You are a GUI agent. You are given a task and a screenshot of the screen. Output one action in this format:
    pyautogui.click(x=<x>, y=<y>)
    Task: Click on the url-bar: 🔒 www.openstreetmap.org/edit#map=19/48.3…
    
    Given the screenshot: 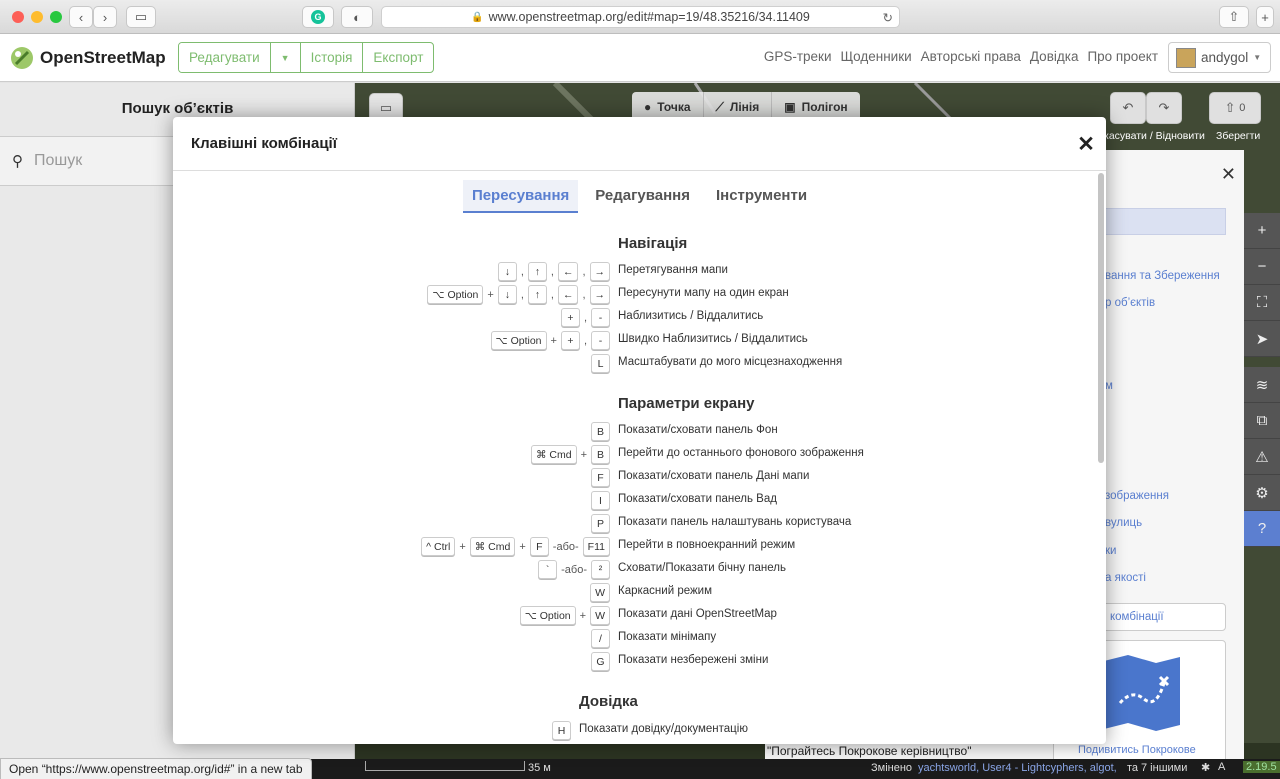 What is the action you would take?
    pyautogui.click(x=640, y=17)
    